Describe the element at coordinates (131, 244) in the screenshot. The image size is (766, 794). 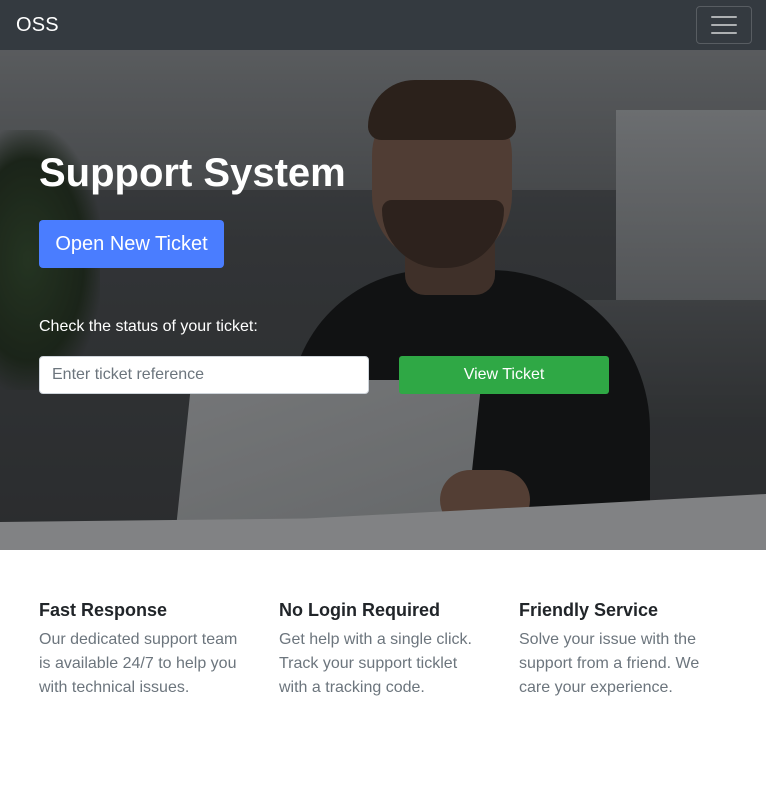
I see `open-new-ticket-button: Open New Ticket` at that location.